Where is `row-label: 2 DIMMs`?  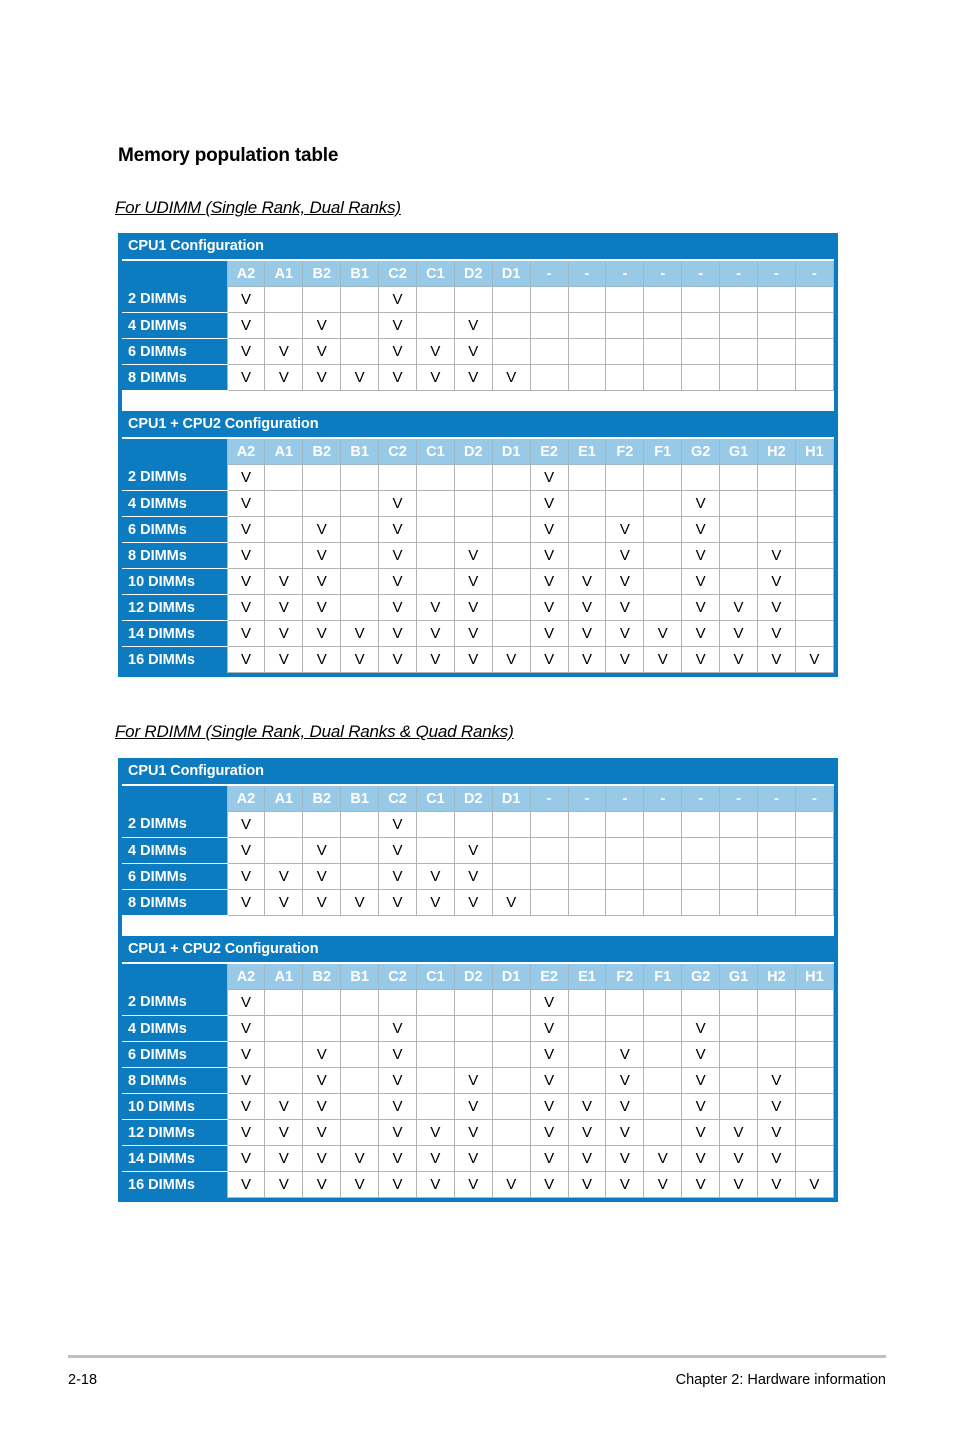 row-label: 2 DIMMs is located at coordinates (175, 824).